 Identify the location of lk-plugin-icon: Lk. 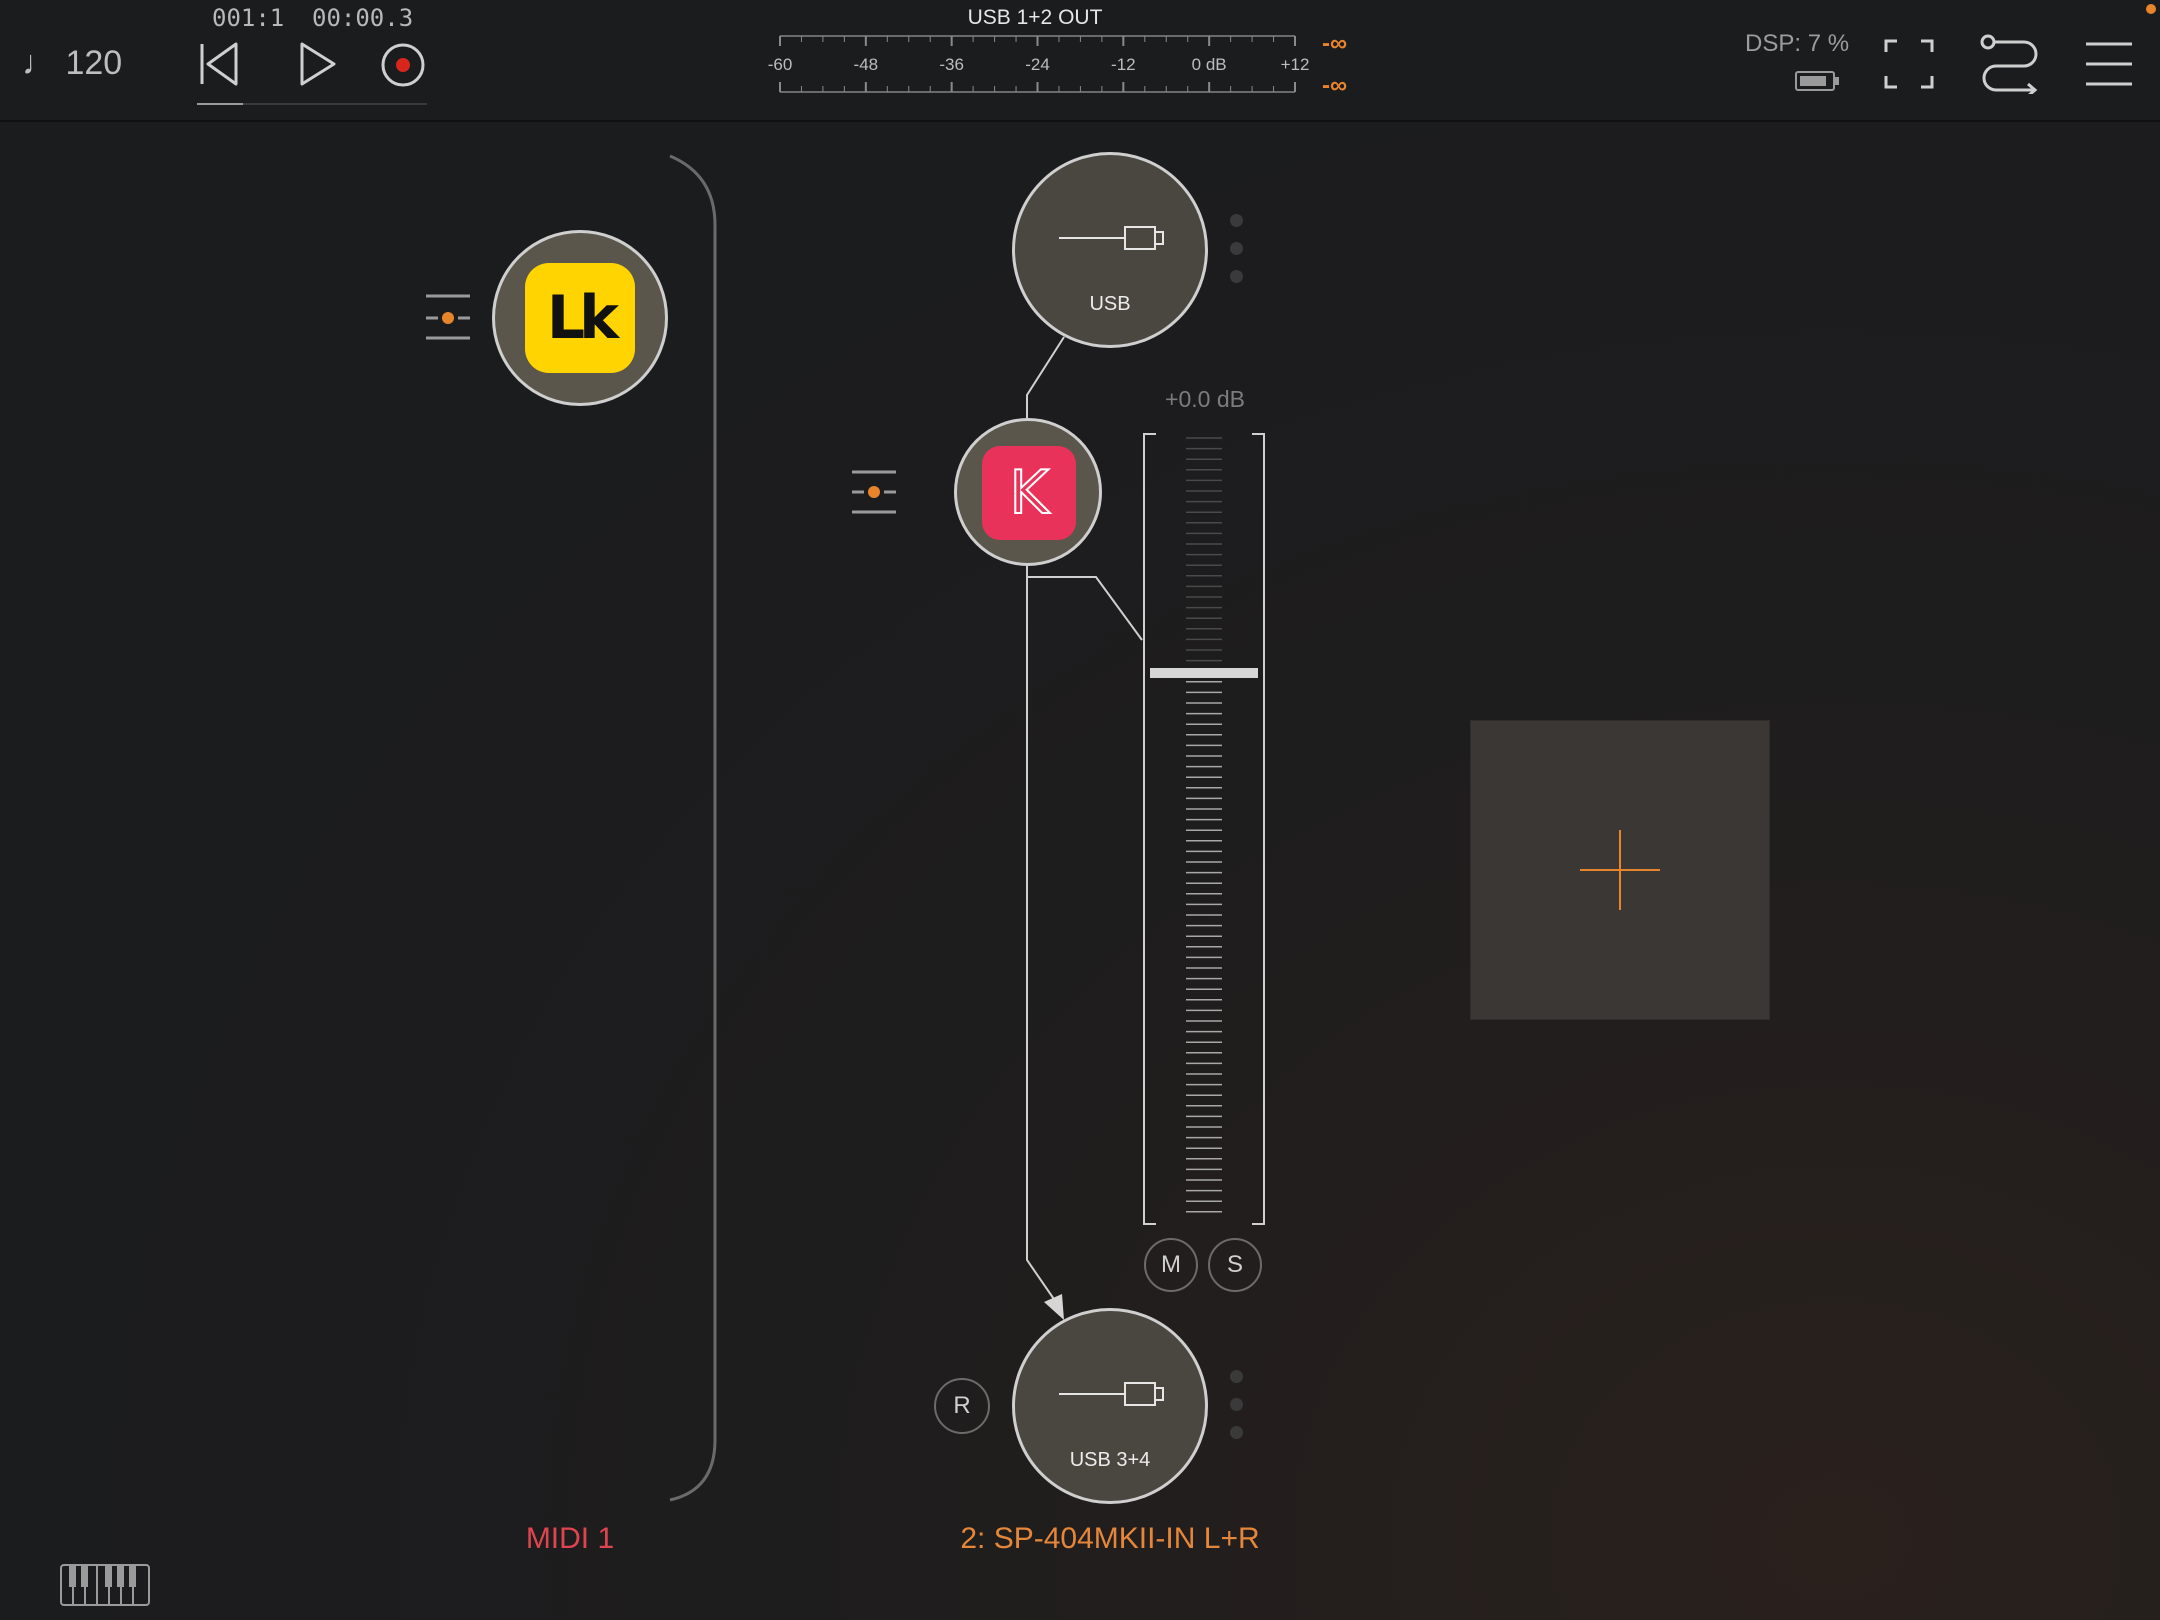
(580, 318).